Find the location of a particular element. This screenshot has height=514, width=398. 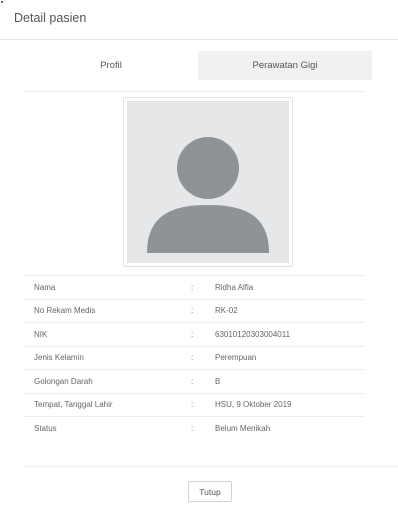

field-label: NIK is located at coordinates (41, 334).